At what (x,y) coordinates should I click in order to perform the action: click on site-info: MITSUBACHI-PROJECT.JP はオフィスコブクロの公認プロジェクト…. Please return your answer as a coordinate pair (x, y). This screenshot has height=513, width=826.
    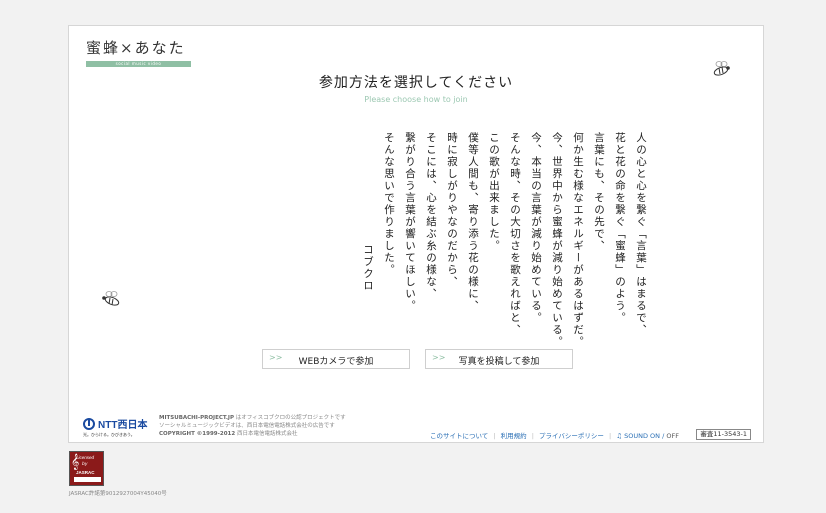
    Looking at the image, I should click on (252, 426).